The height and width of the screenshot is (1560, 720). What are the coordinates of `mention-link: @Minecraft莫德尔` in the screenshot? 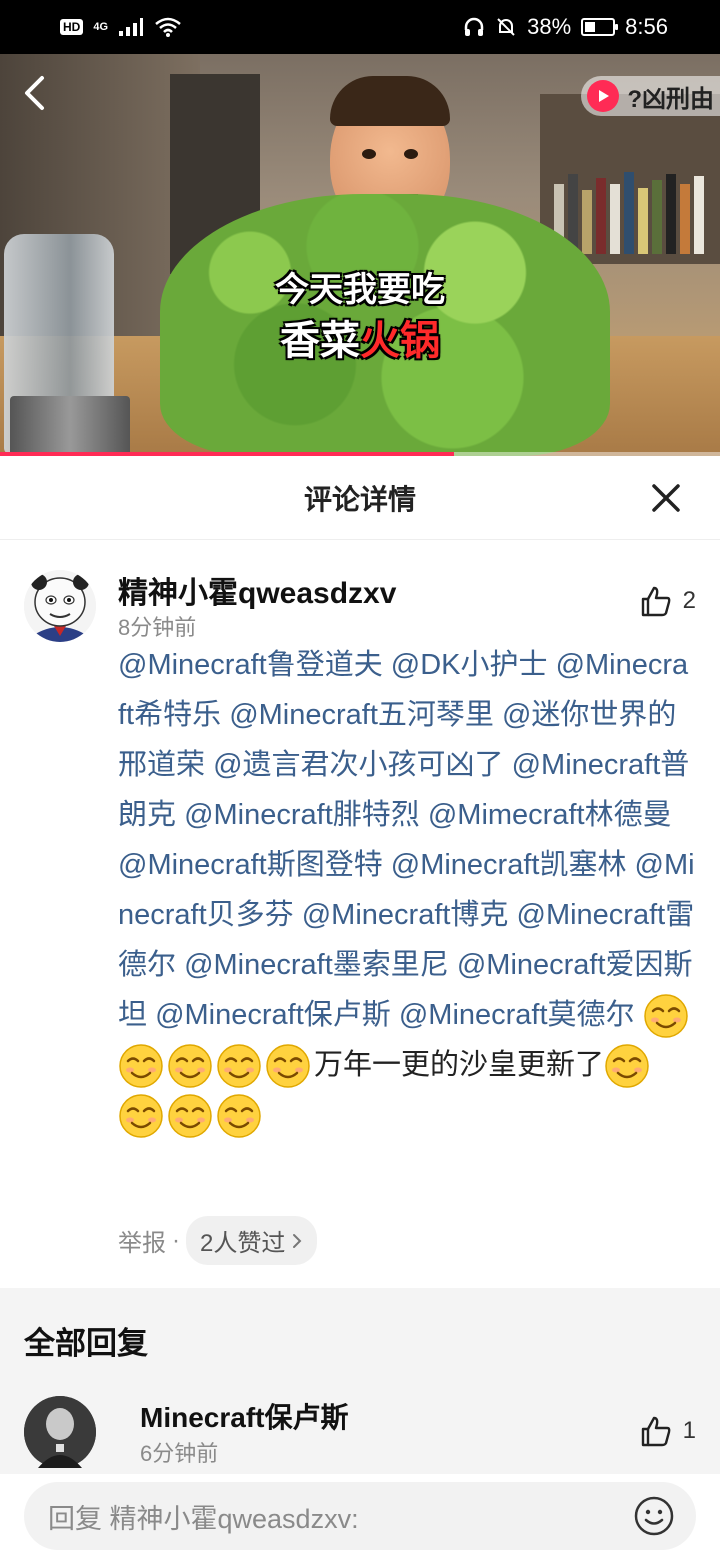 It's located at (517, 1015).